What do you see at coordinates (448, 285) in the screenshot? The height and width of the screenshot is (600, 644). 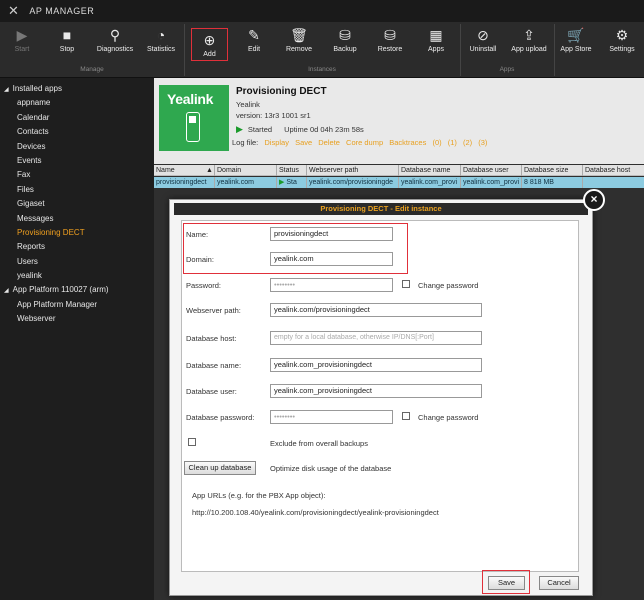 I see `change-password-label: Change password` at bounding box center [448, 285].